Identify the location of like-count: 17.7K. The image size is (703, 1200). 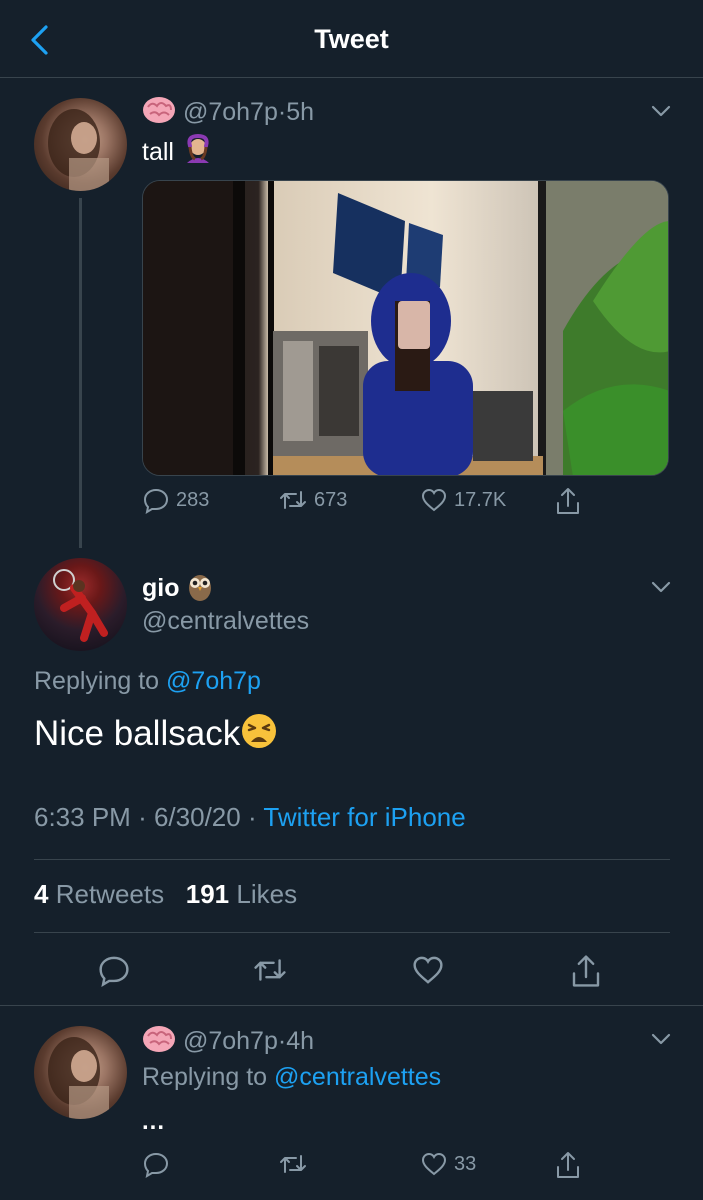
(480, 499).